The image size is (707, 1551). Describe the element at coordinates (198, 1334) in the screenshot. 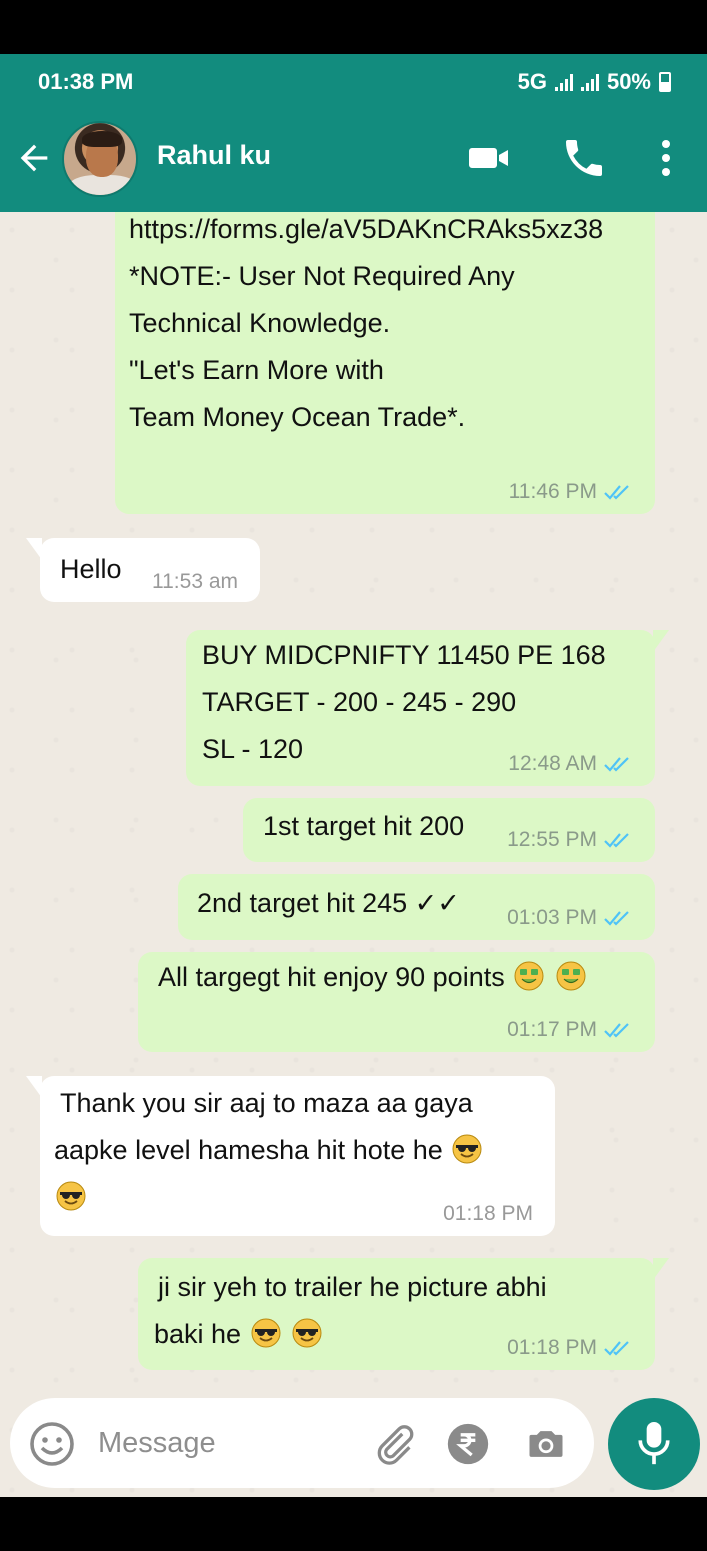

I see `message-text-line: baki he` at that location.